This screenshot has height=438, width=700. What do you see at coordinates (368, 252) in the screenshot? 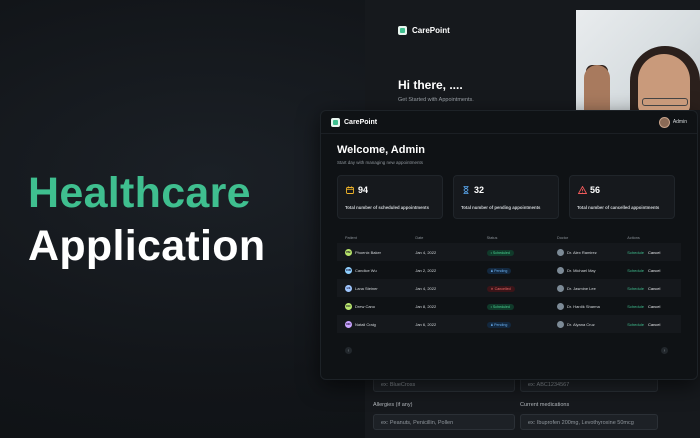
I see `patient-name: Phoenix Baker` at bounding box center [368, 252].